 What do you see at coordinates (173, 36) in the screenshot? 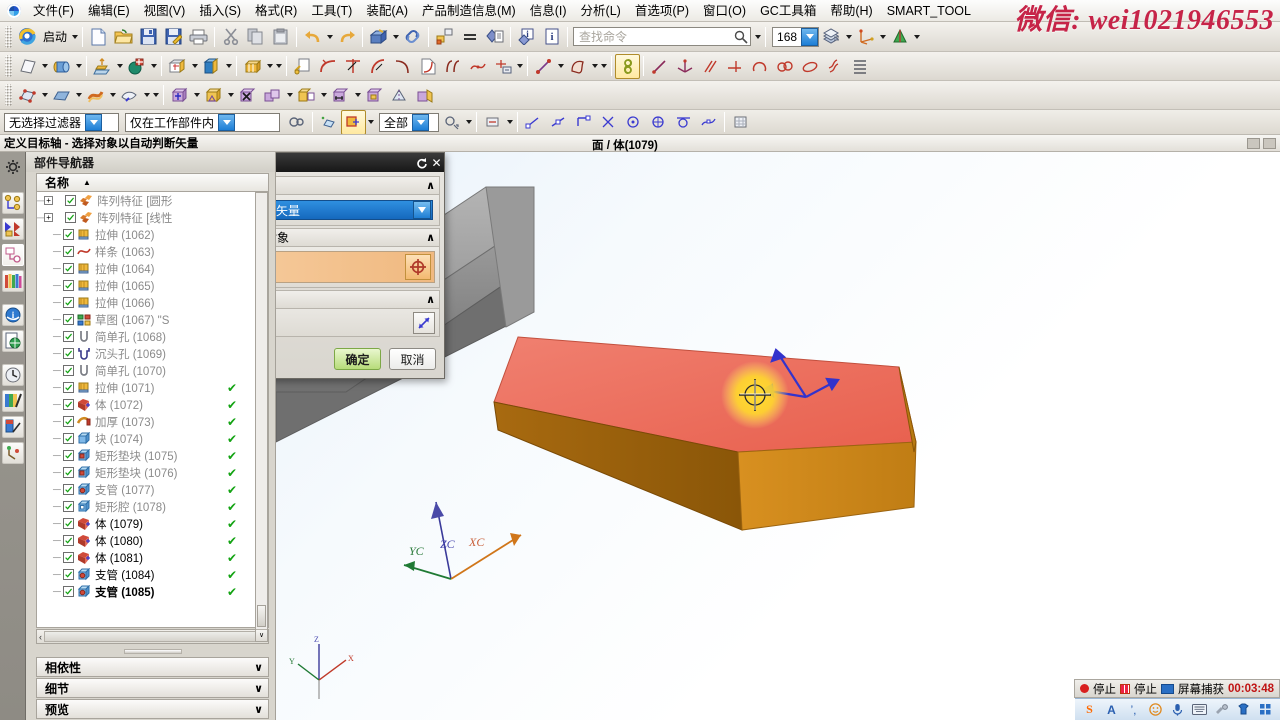
I see `save-as-icon` at bounding box center [173, 36].